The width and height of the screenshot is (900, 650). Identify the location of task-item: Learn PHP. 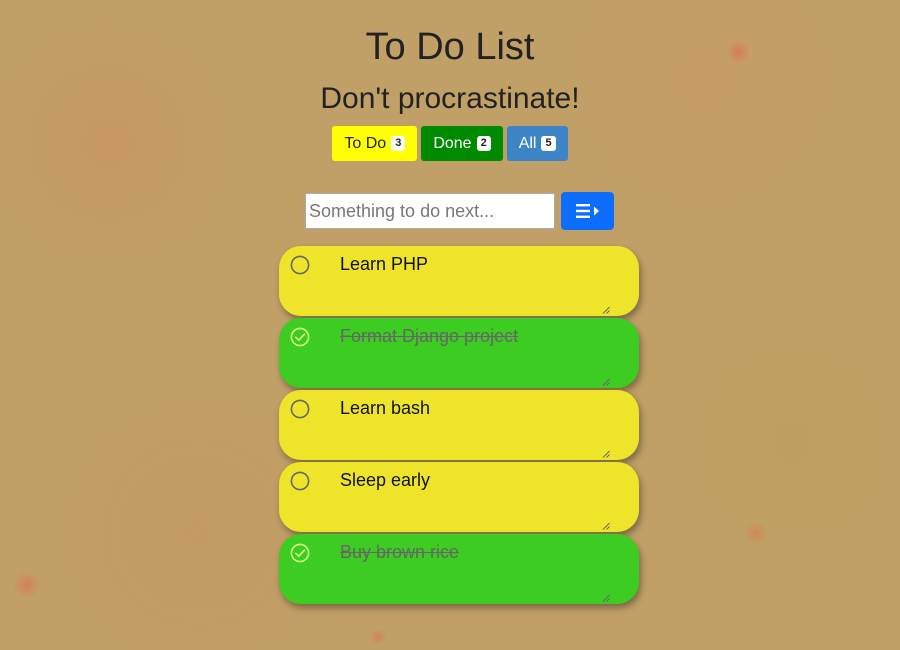
(459, 281).